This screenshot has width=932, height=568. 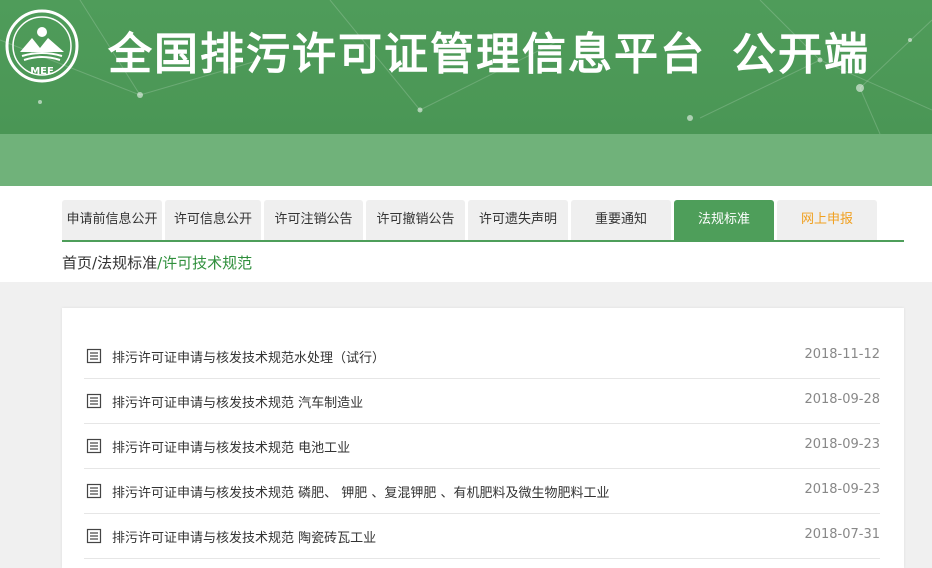 I want to click on list-item: 排污许可证申请与核发技术规范 电池工业 2018-09-23, so click(x=482, y=446).